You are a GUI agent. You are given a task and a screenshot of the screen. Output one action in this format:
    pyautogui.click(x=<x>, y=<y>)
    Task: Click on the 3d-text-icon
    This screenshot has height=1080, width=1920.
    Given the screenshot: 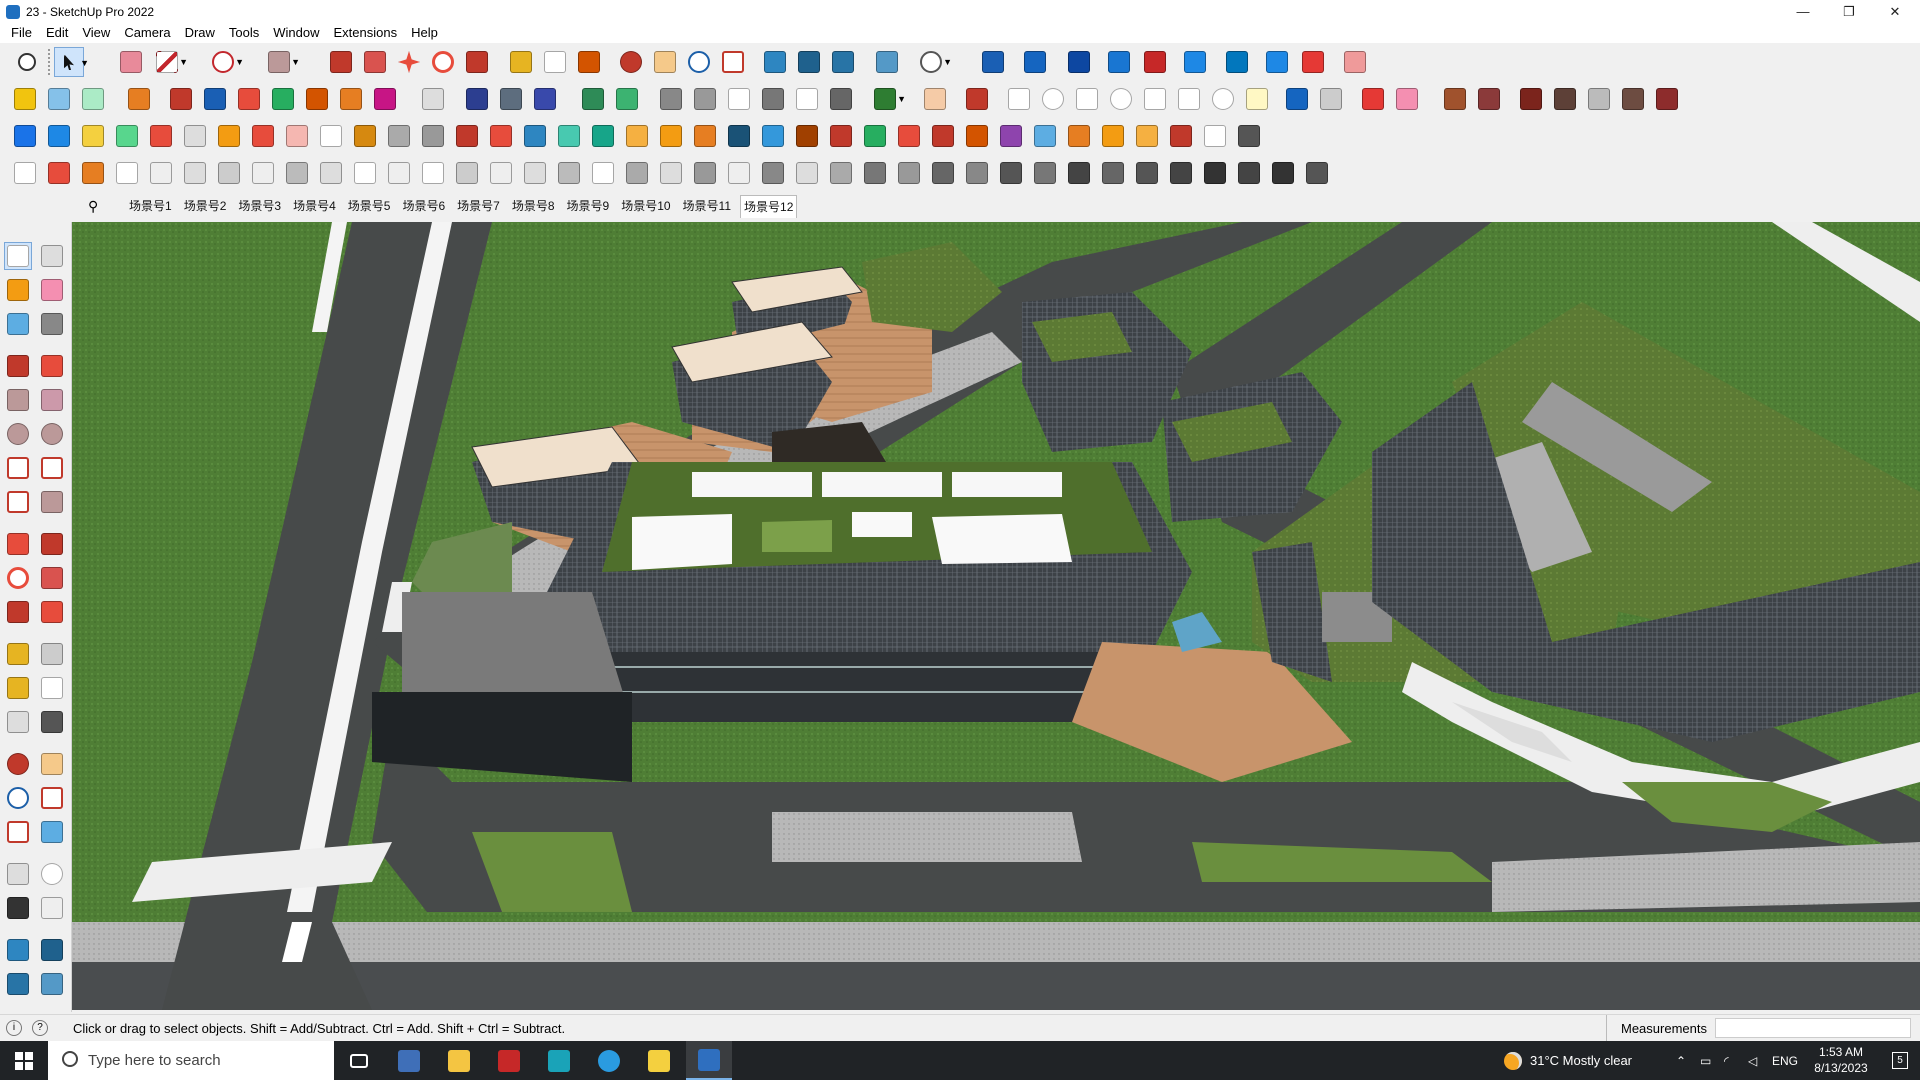 What is the action you would take?
    pyautogui.click(x=52, y=722)
    